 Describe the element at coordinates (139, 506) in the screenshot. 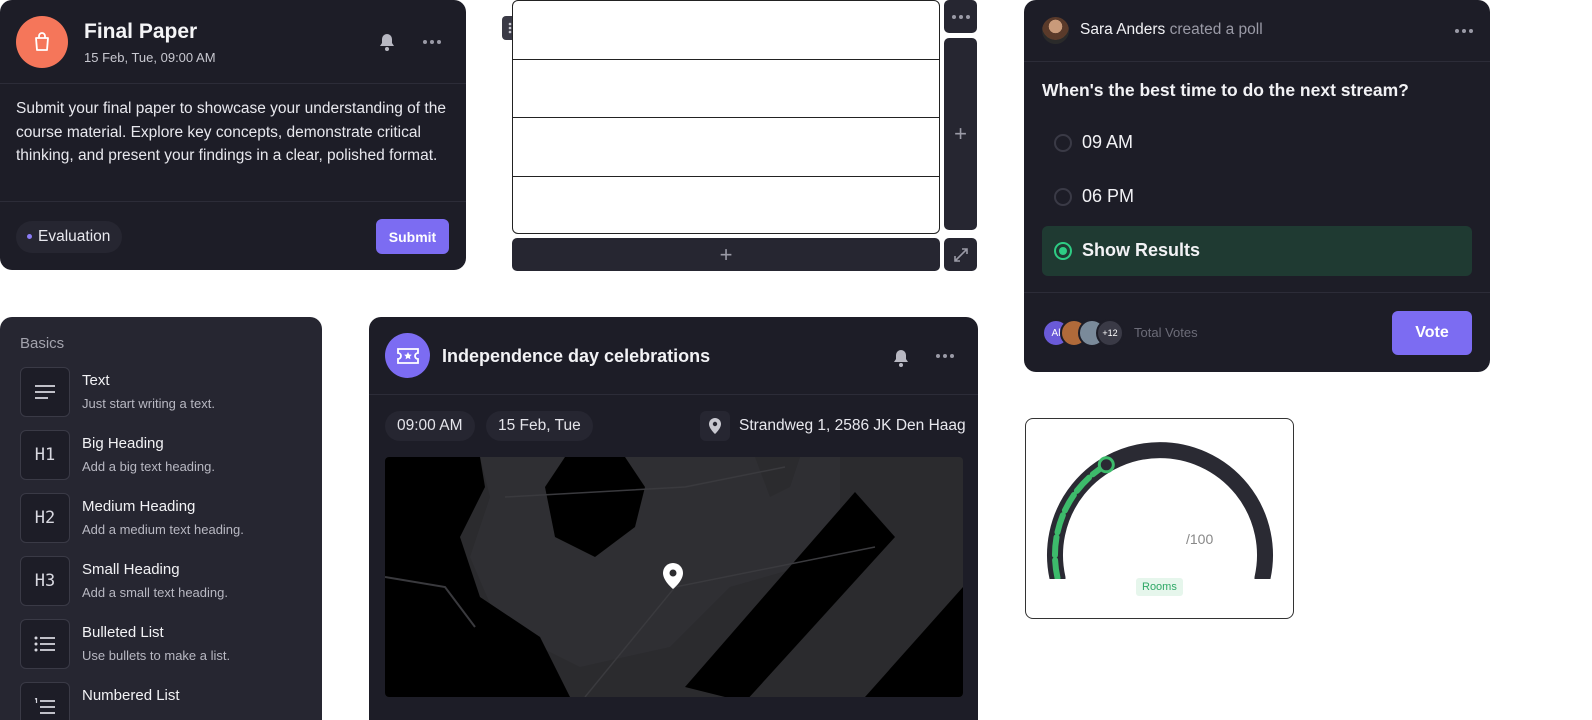

I see `block-item-title: Medium Heading` at that location.